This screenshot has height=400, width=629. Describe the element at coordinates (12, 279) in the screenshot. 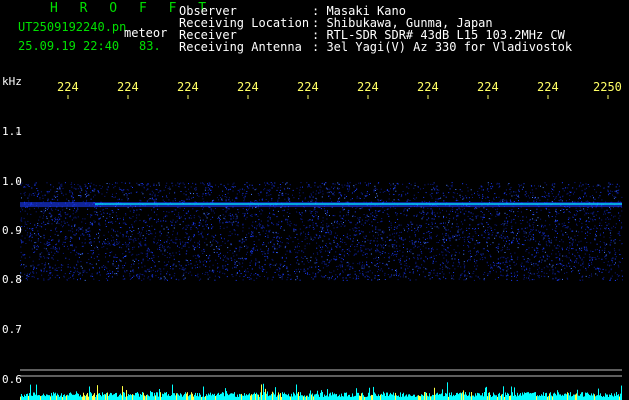

I see `y-tick-label: 0.8` at that location.